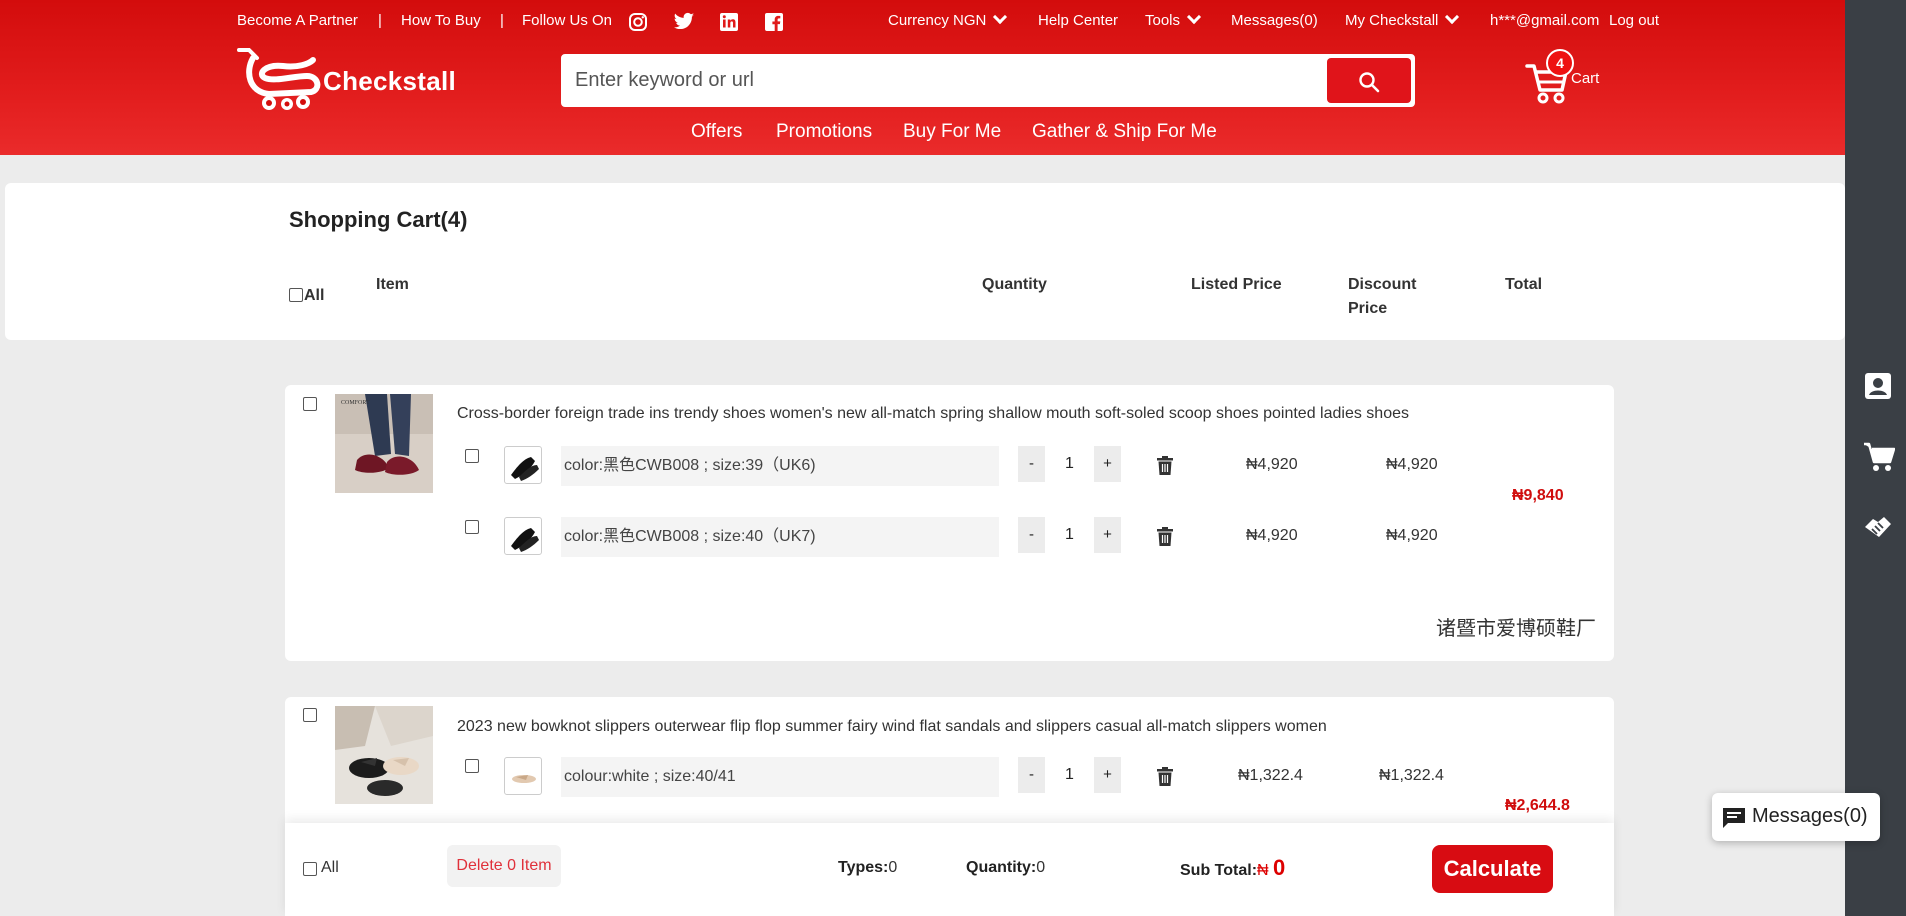  I want to click on site-logo: Checkstall, so click(347, 79).